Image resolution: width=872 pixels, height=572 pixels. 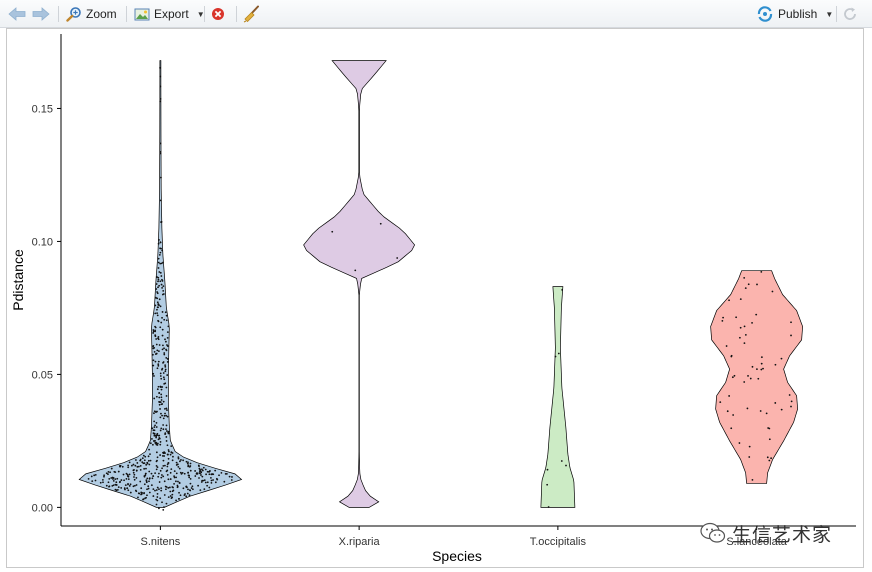 I want to click on y-ticks: 0.00 0.05 0.10 0.15, so click(x=46, y=308).